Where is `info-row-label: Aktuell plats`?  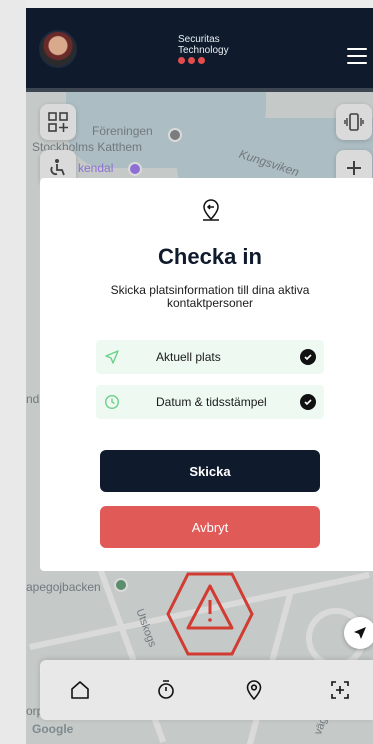 info-row-label: Aktuell plats is located at coordinates (188, 357).